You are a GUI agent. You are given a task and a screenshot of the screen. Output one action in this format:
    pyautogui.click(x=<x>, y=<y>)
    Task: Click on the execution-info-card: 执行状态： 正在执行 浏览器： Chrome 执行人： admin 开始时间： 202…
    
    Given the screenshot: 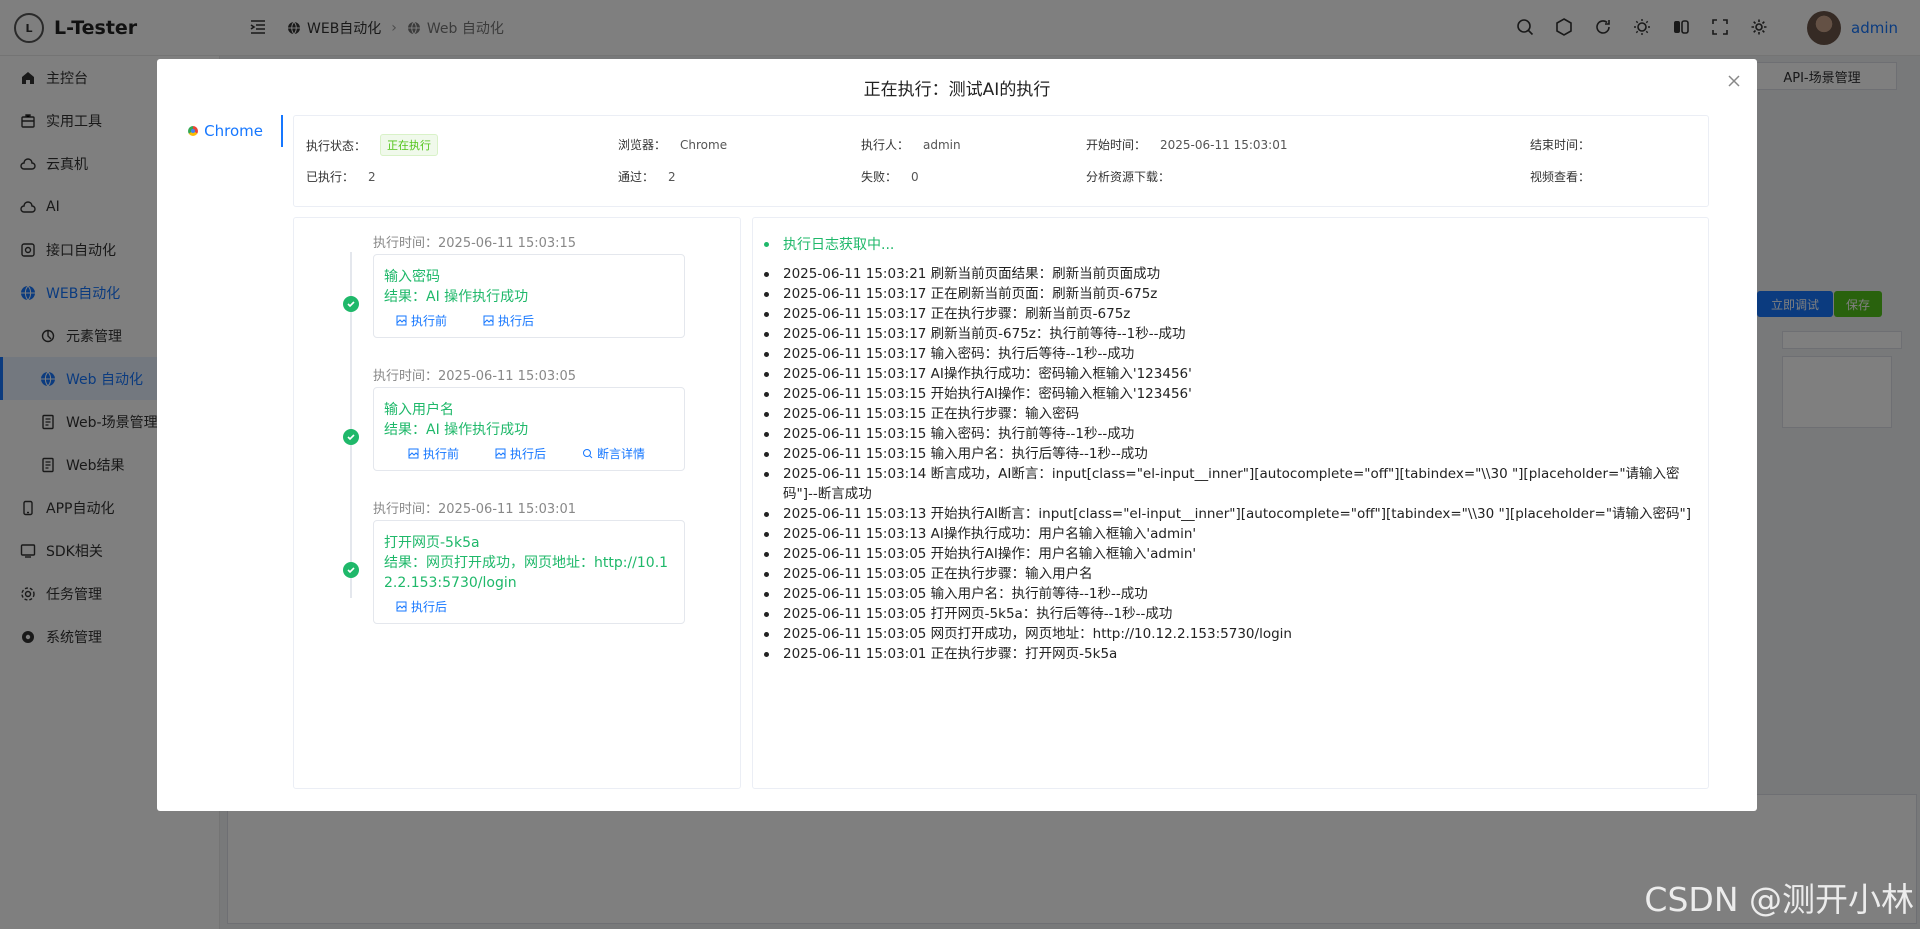 What is the action you would take?
    pyautogui.click(x=1001, y=161)
    